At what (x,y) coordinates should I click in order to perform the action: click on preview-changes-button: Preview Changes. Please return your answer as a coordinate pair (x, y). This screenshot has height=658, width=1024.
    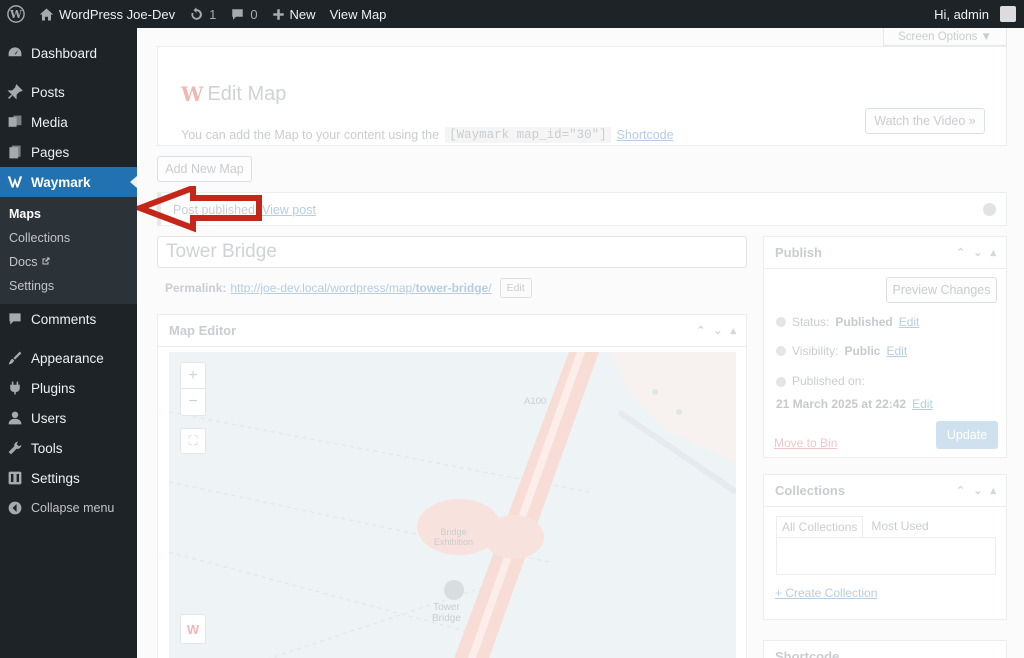
    Looking at the image, I should click on (941, 290).